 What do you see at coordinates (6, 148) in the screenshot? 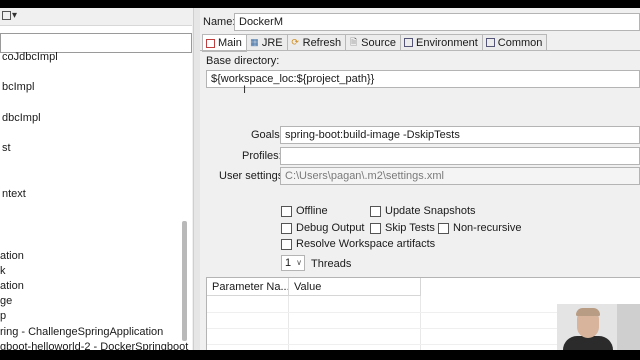
I see `tree-item: st` at bounding box center [6, 148].